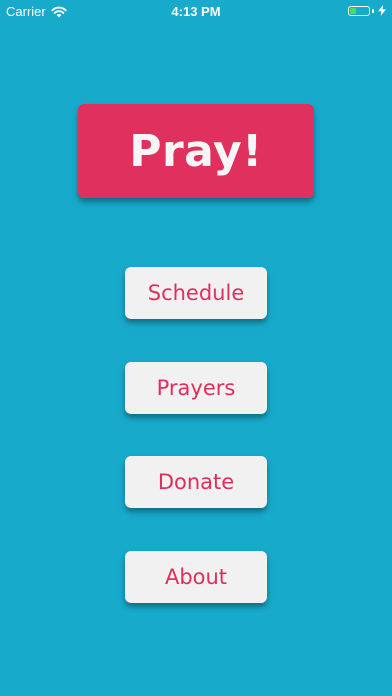 The width and height of the screenshot is (392, 696). Describe the element at coordinates (196, 577) in the screenshot. I see `about-button: About` at that location.